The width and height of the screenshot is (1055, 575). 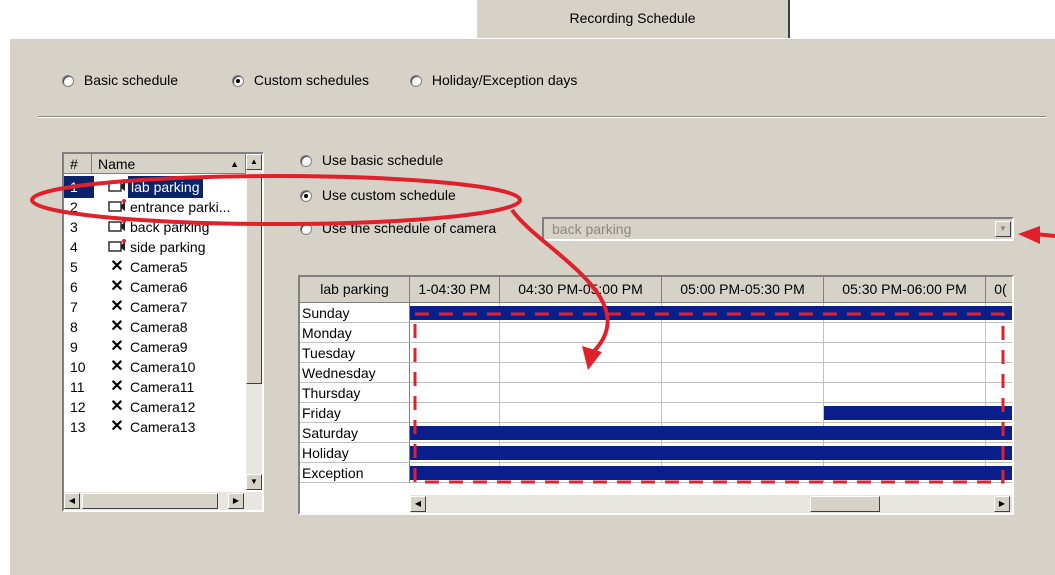 What do you see at coordinates (592, 358) in the screenshot?
I see `annotation-arrowhead` at bounding box center [592, 358].